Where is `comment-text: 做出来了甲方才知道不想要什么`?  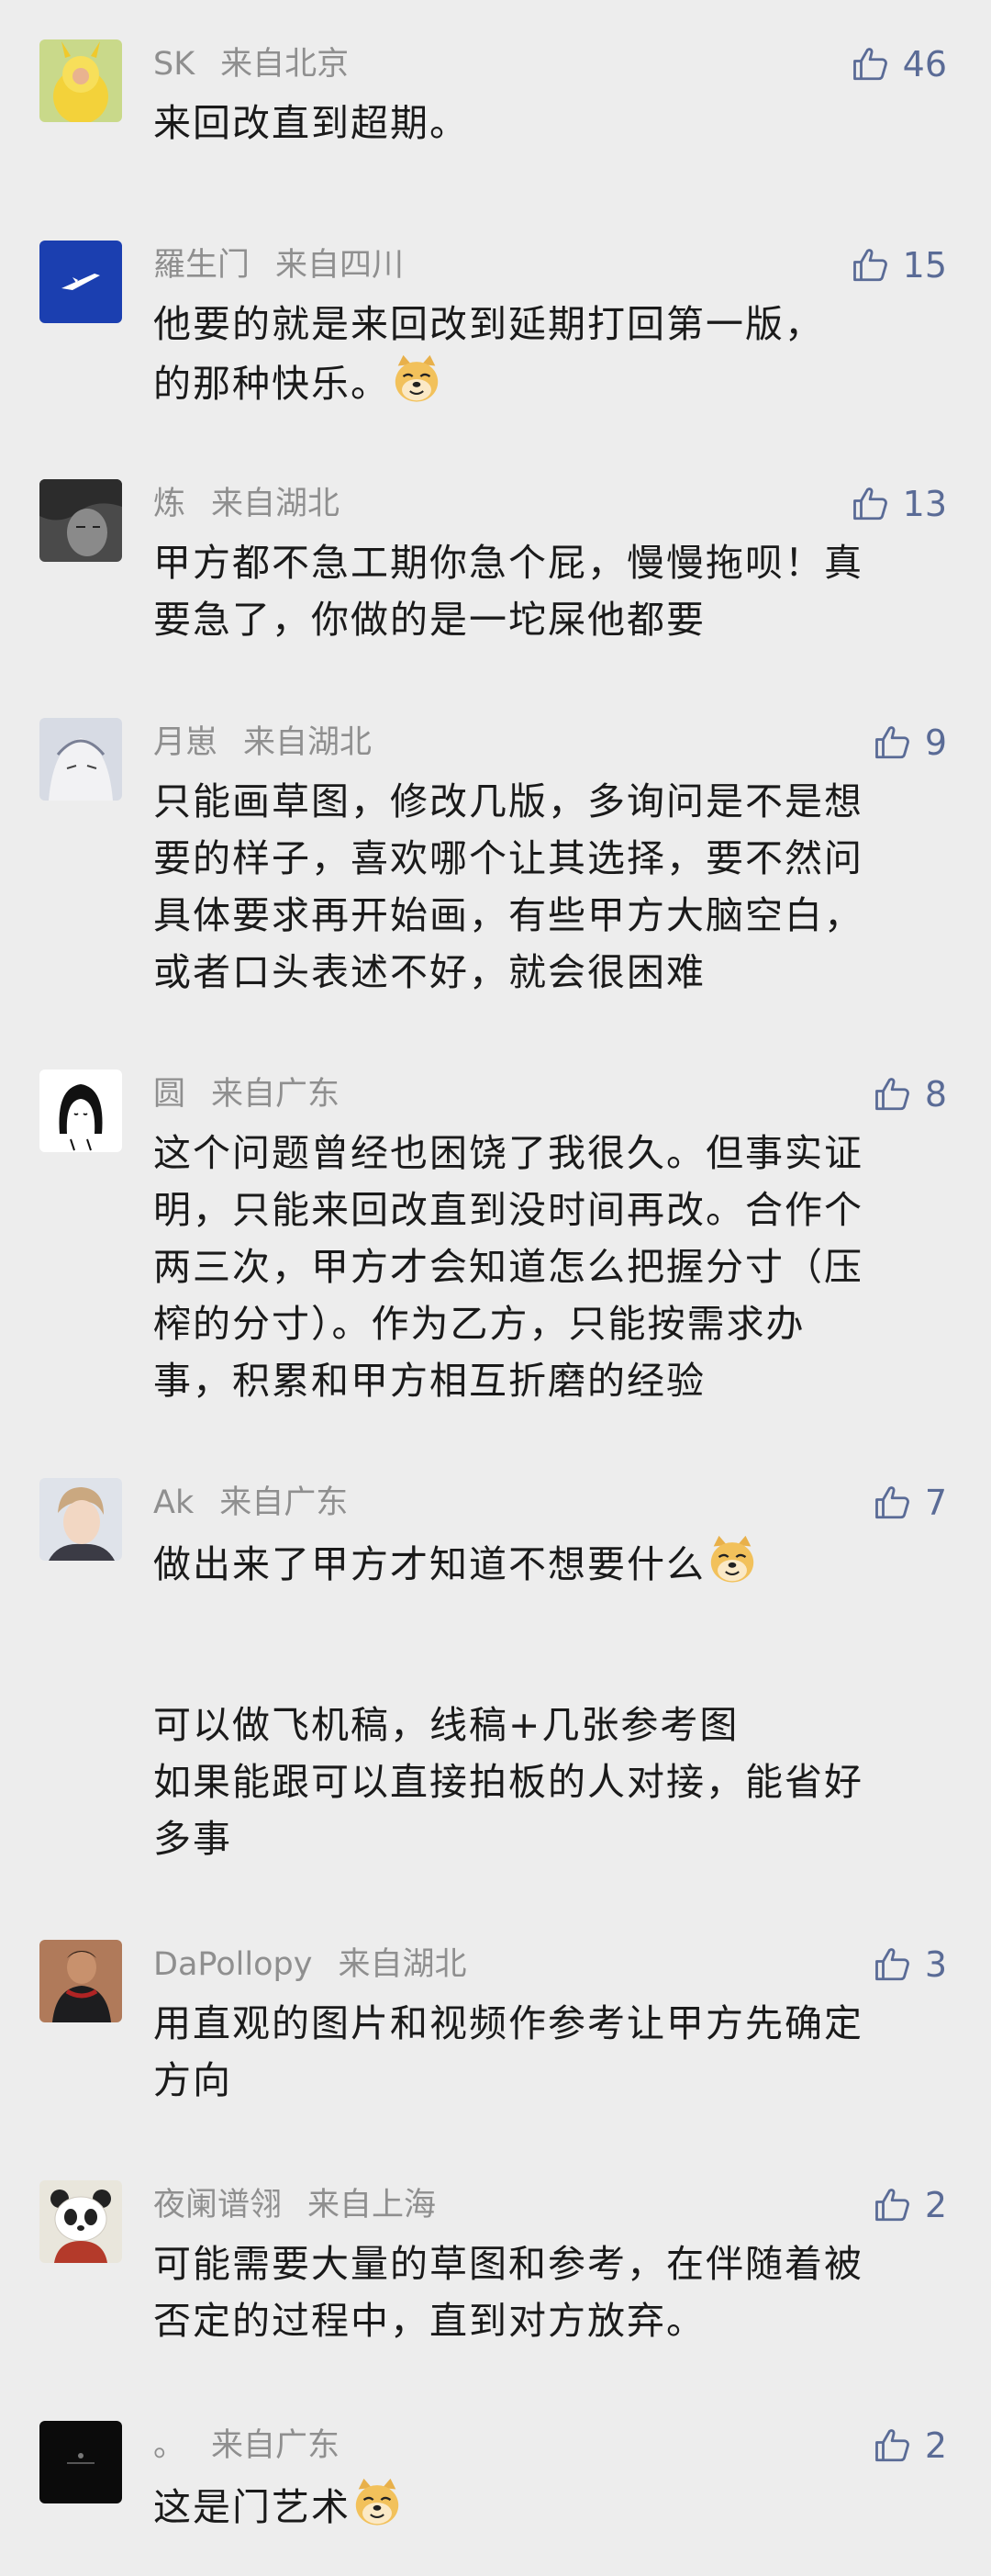 comment-text: 做出来了甲方才知道不想要什么 is located at coordinates (547, 1563).